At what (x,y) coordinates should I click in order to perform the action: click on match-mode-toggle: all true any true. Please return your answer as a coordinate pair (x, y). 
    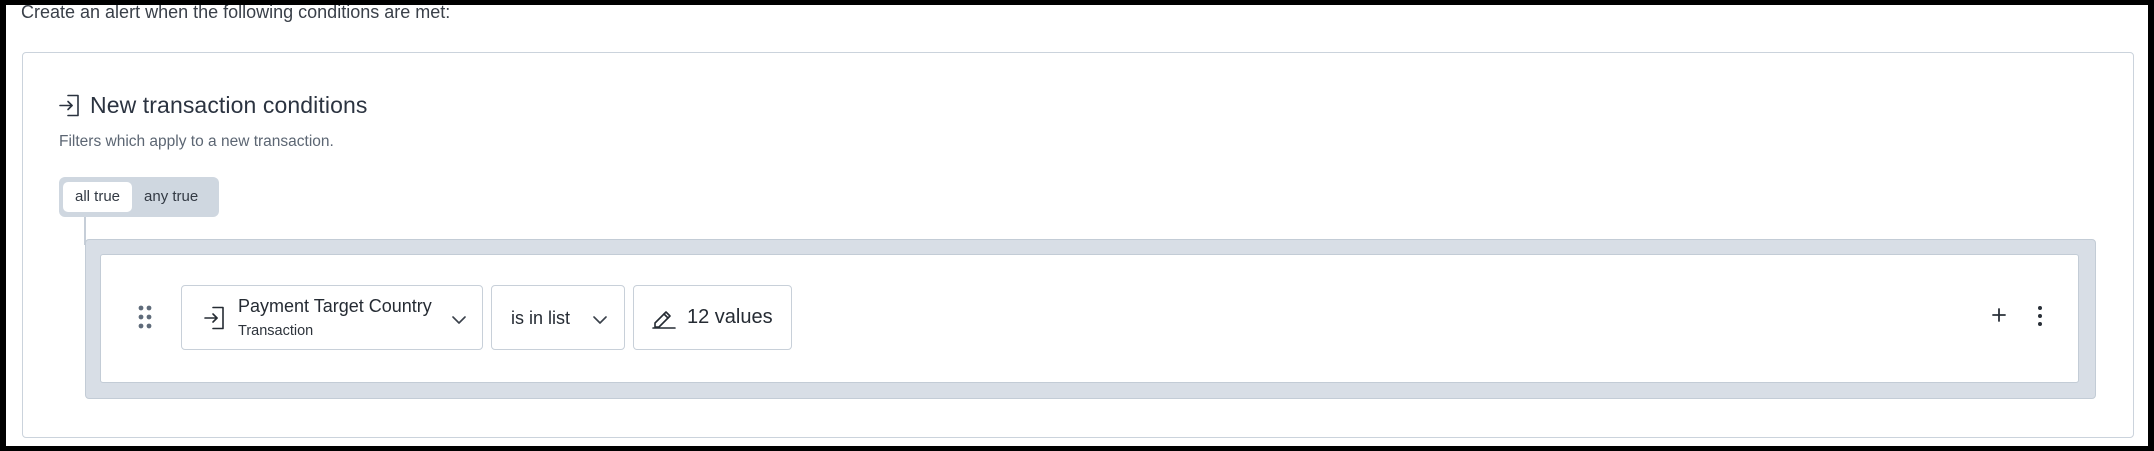
    Looking at the image, I should click on (139, 197).